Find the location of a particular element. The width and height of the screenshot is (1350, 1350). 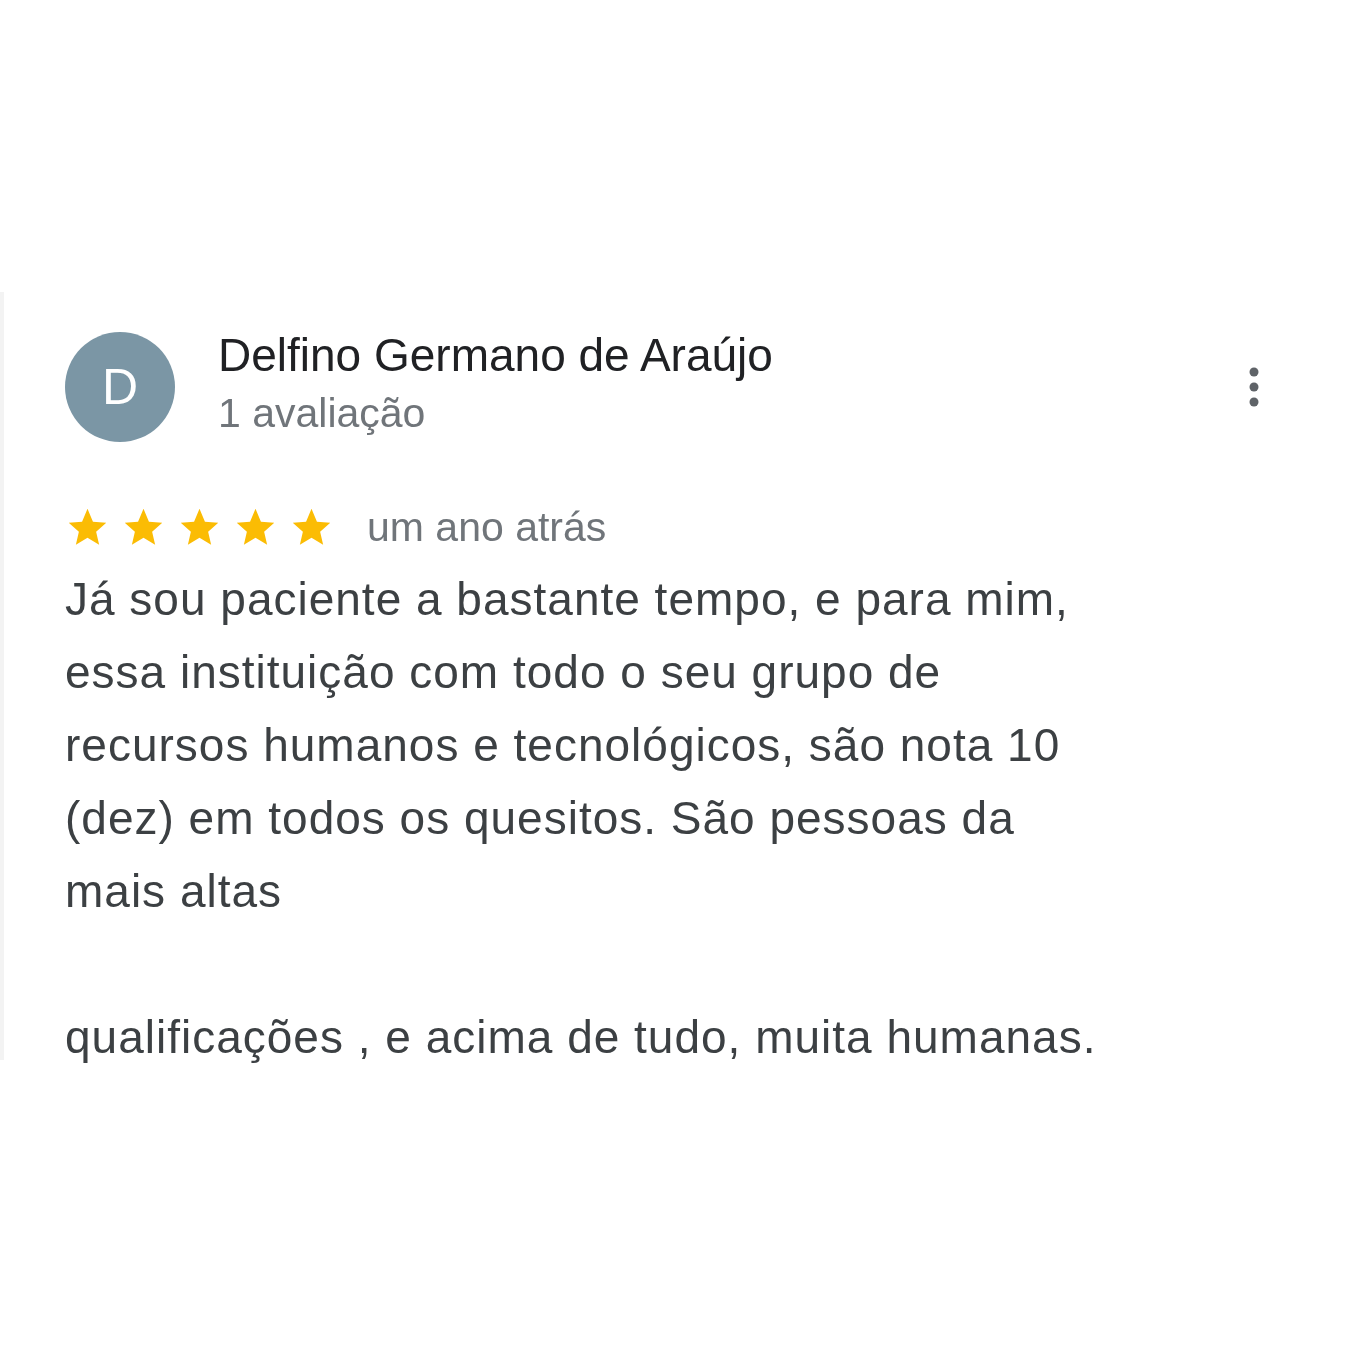

more-options-icon is located at coordinates (1254, 387).